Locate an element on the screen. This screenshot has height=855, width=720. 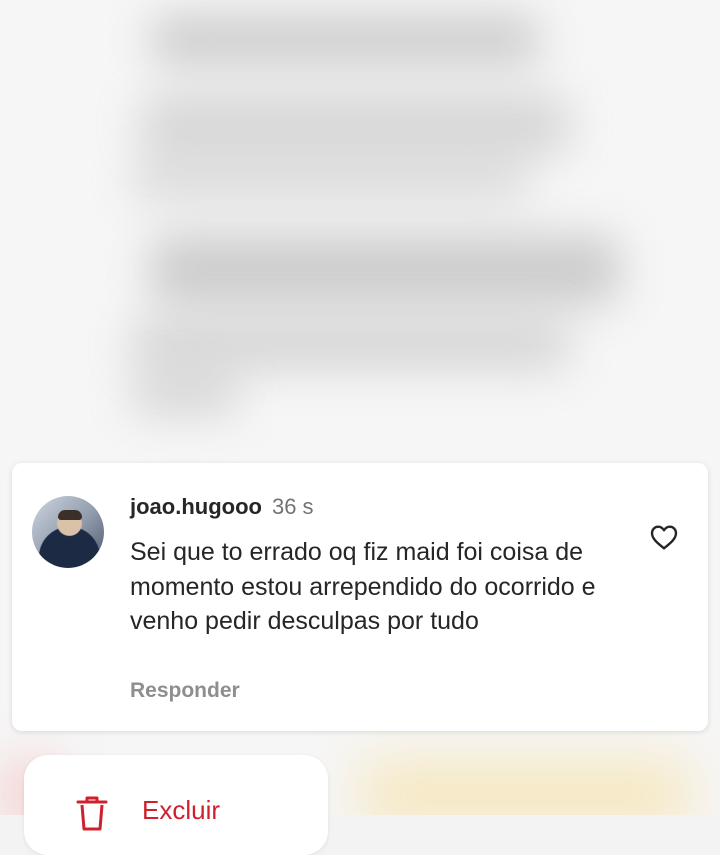
heart-icon is located at coordinates (664, 537).